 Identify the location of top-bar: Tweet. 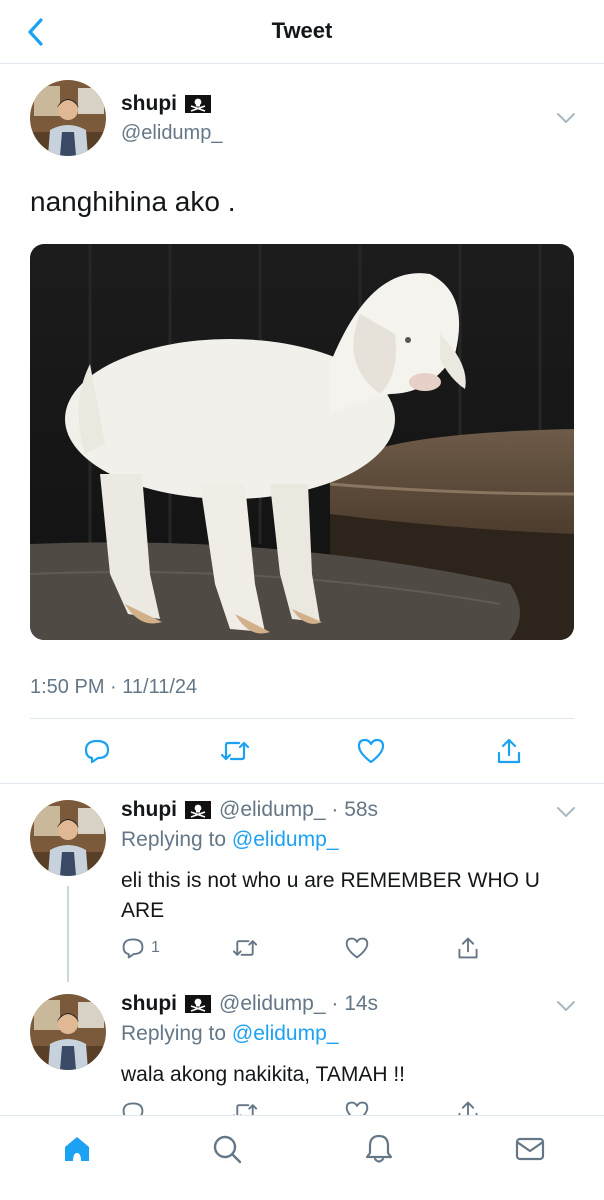
(302, 32).